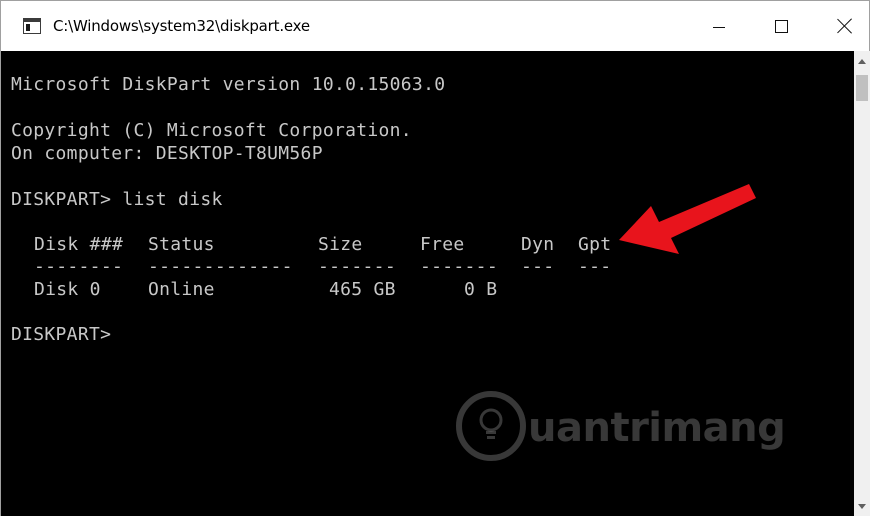  Describe the element at coordinates (211, 130) in the screenshot. I see `copyright-line: Copyright (C) Microsoft Corporation.` at that location.